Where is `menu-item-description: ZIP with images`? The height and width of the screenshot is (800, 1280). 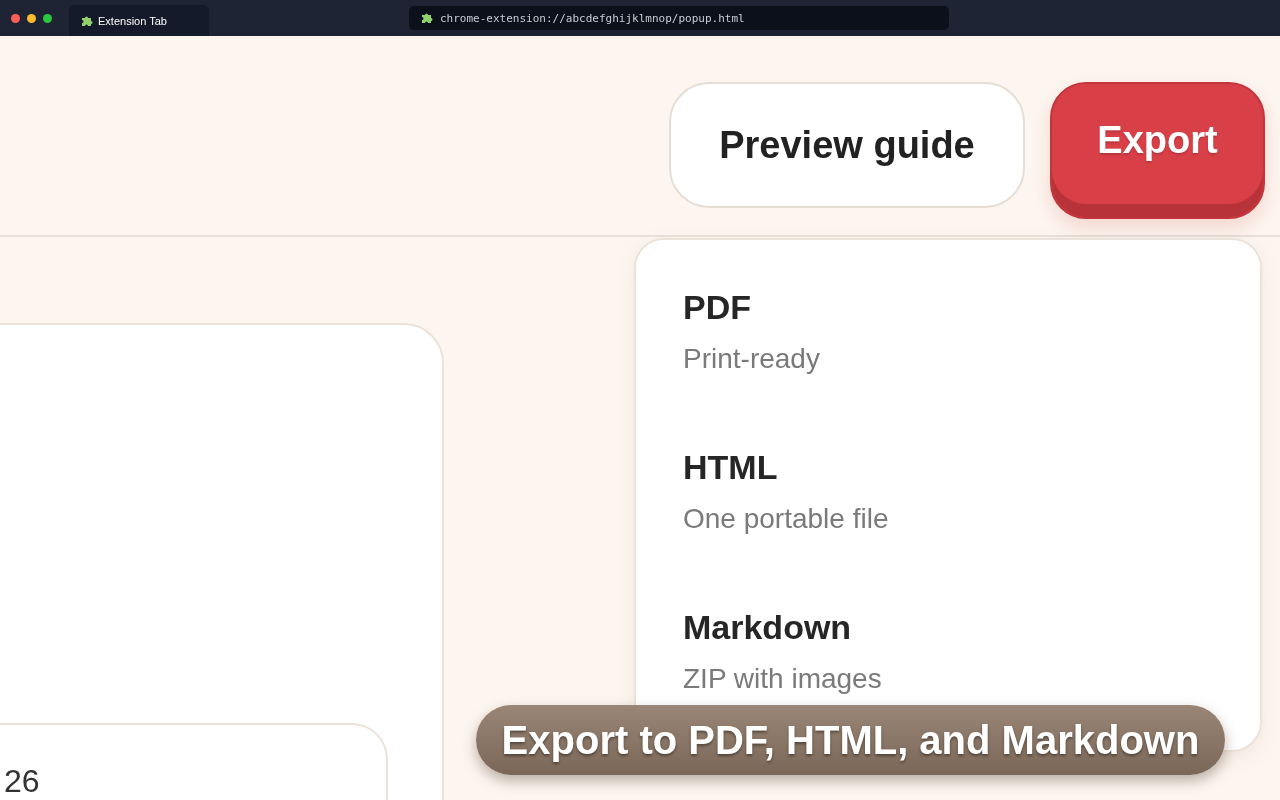 menu-item-description: ZIP with images is located at coordinates (783, 679).